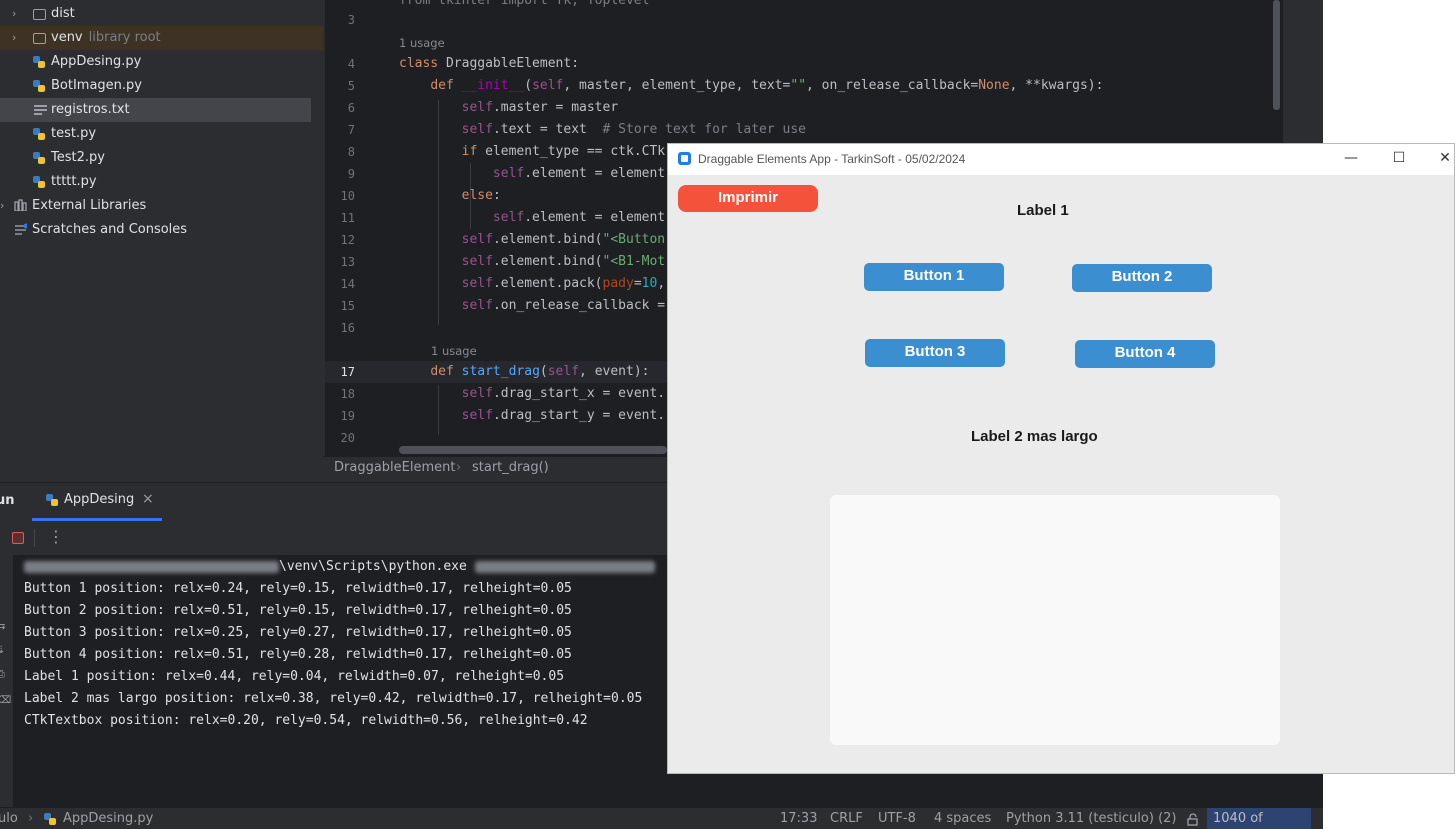  I want to click on button-2: Button 2, so click(1142, 278).